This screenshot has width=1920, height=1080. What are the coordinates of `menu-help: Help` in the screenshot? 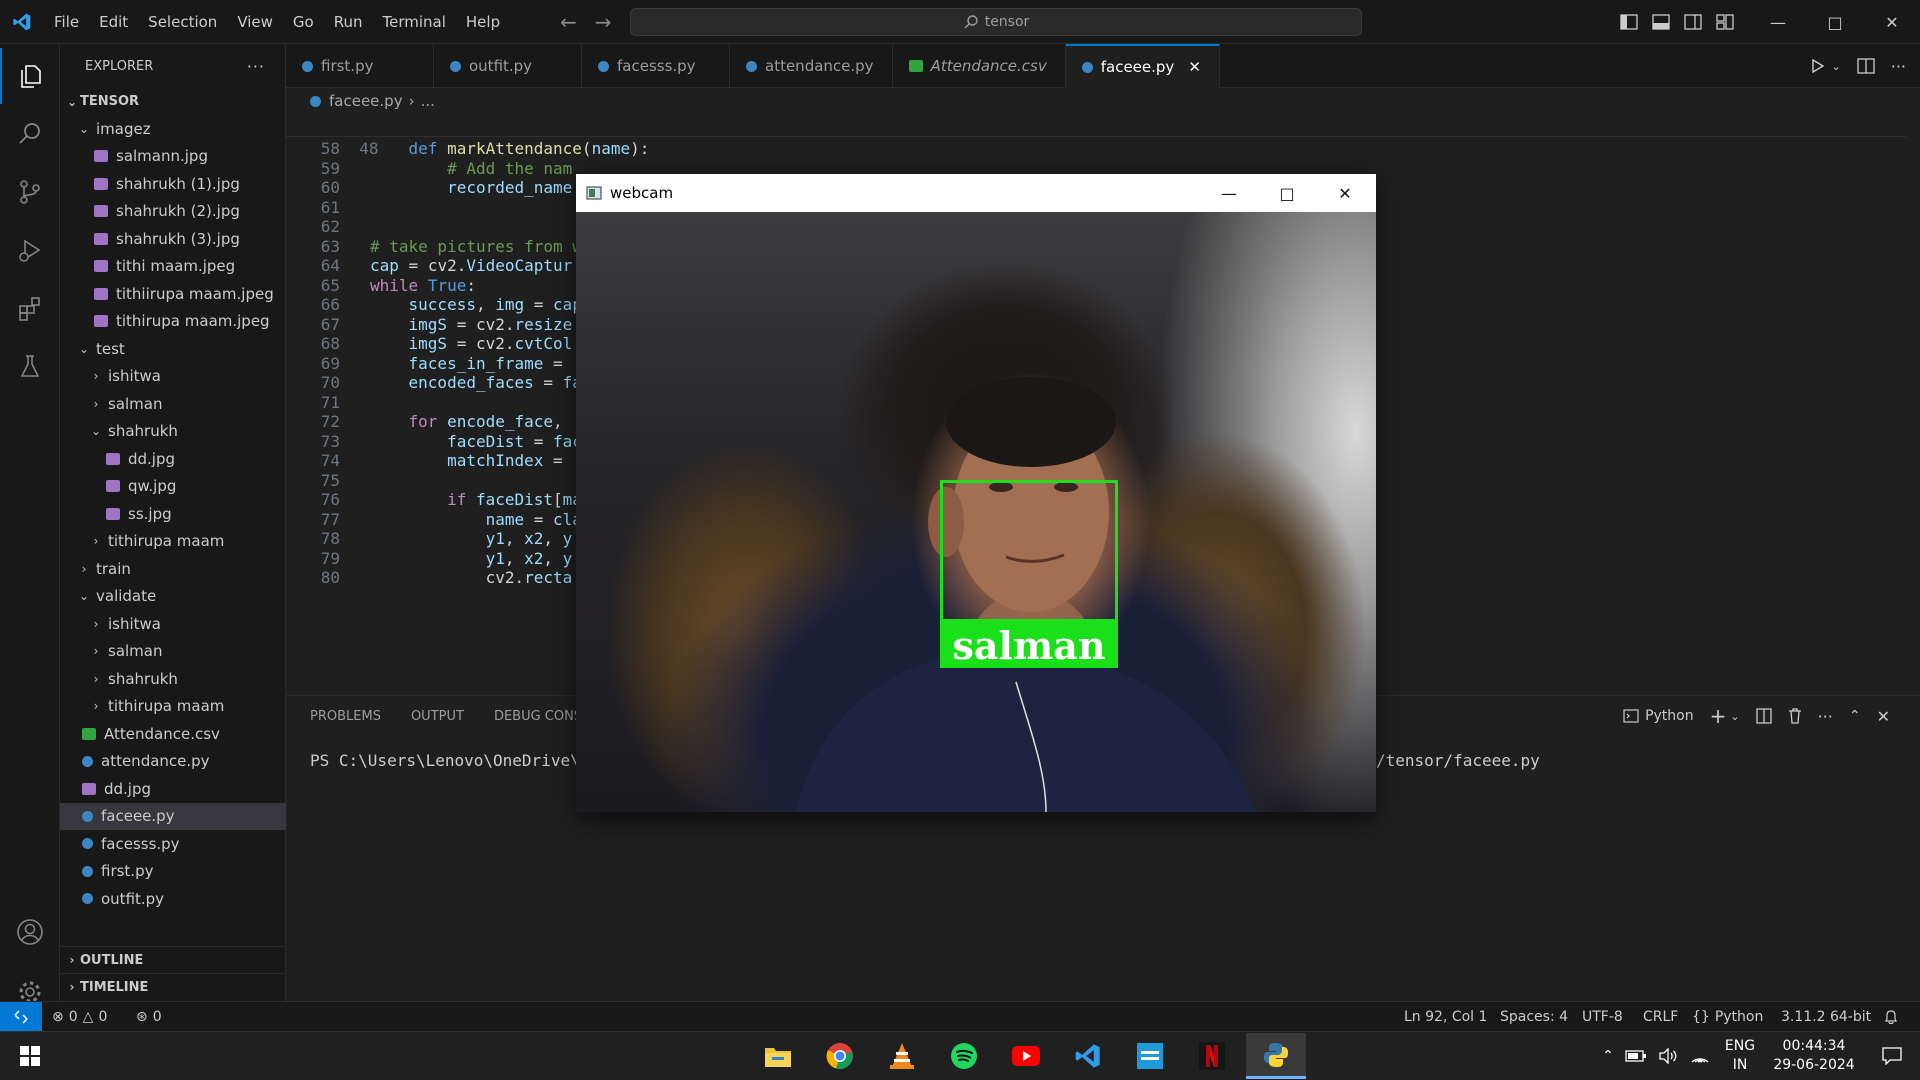 It's located at (483, 22).